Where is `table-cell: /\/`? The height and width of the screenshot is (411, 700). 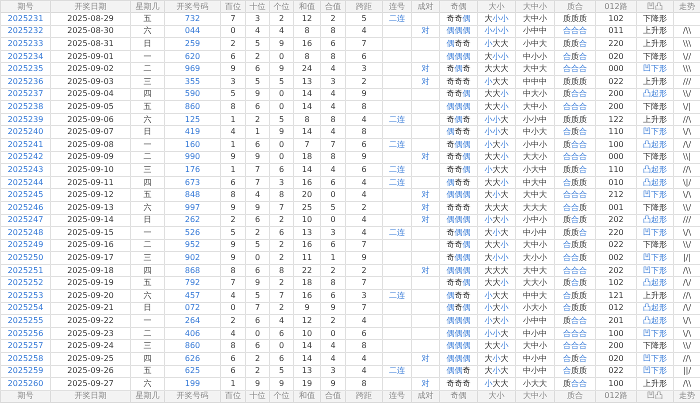 table-cell: /\/ is located at coordinates (687, 307).